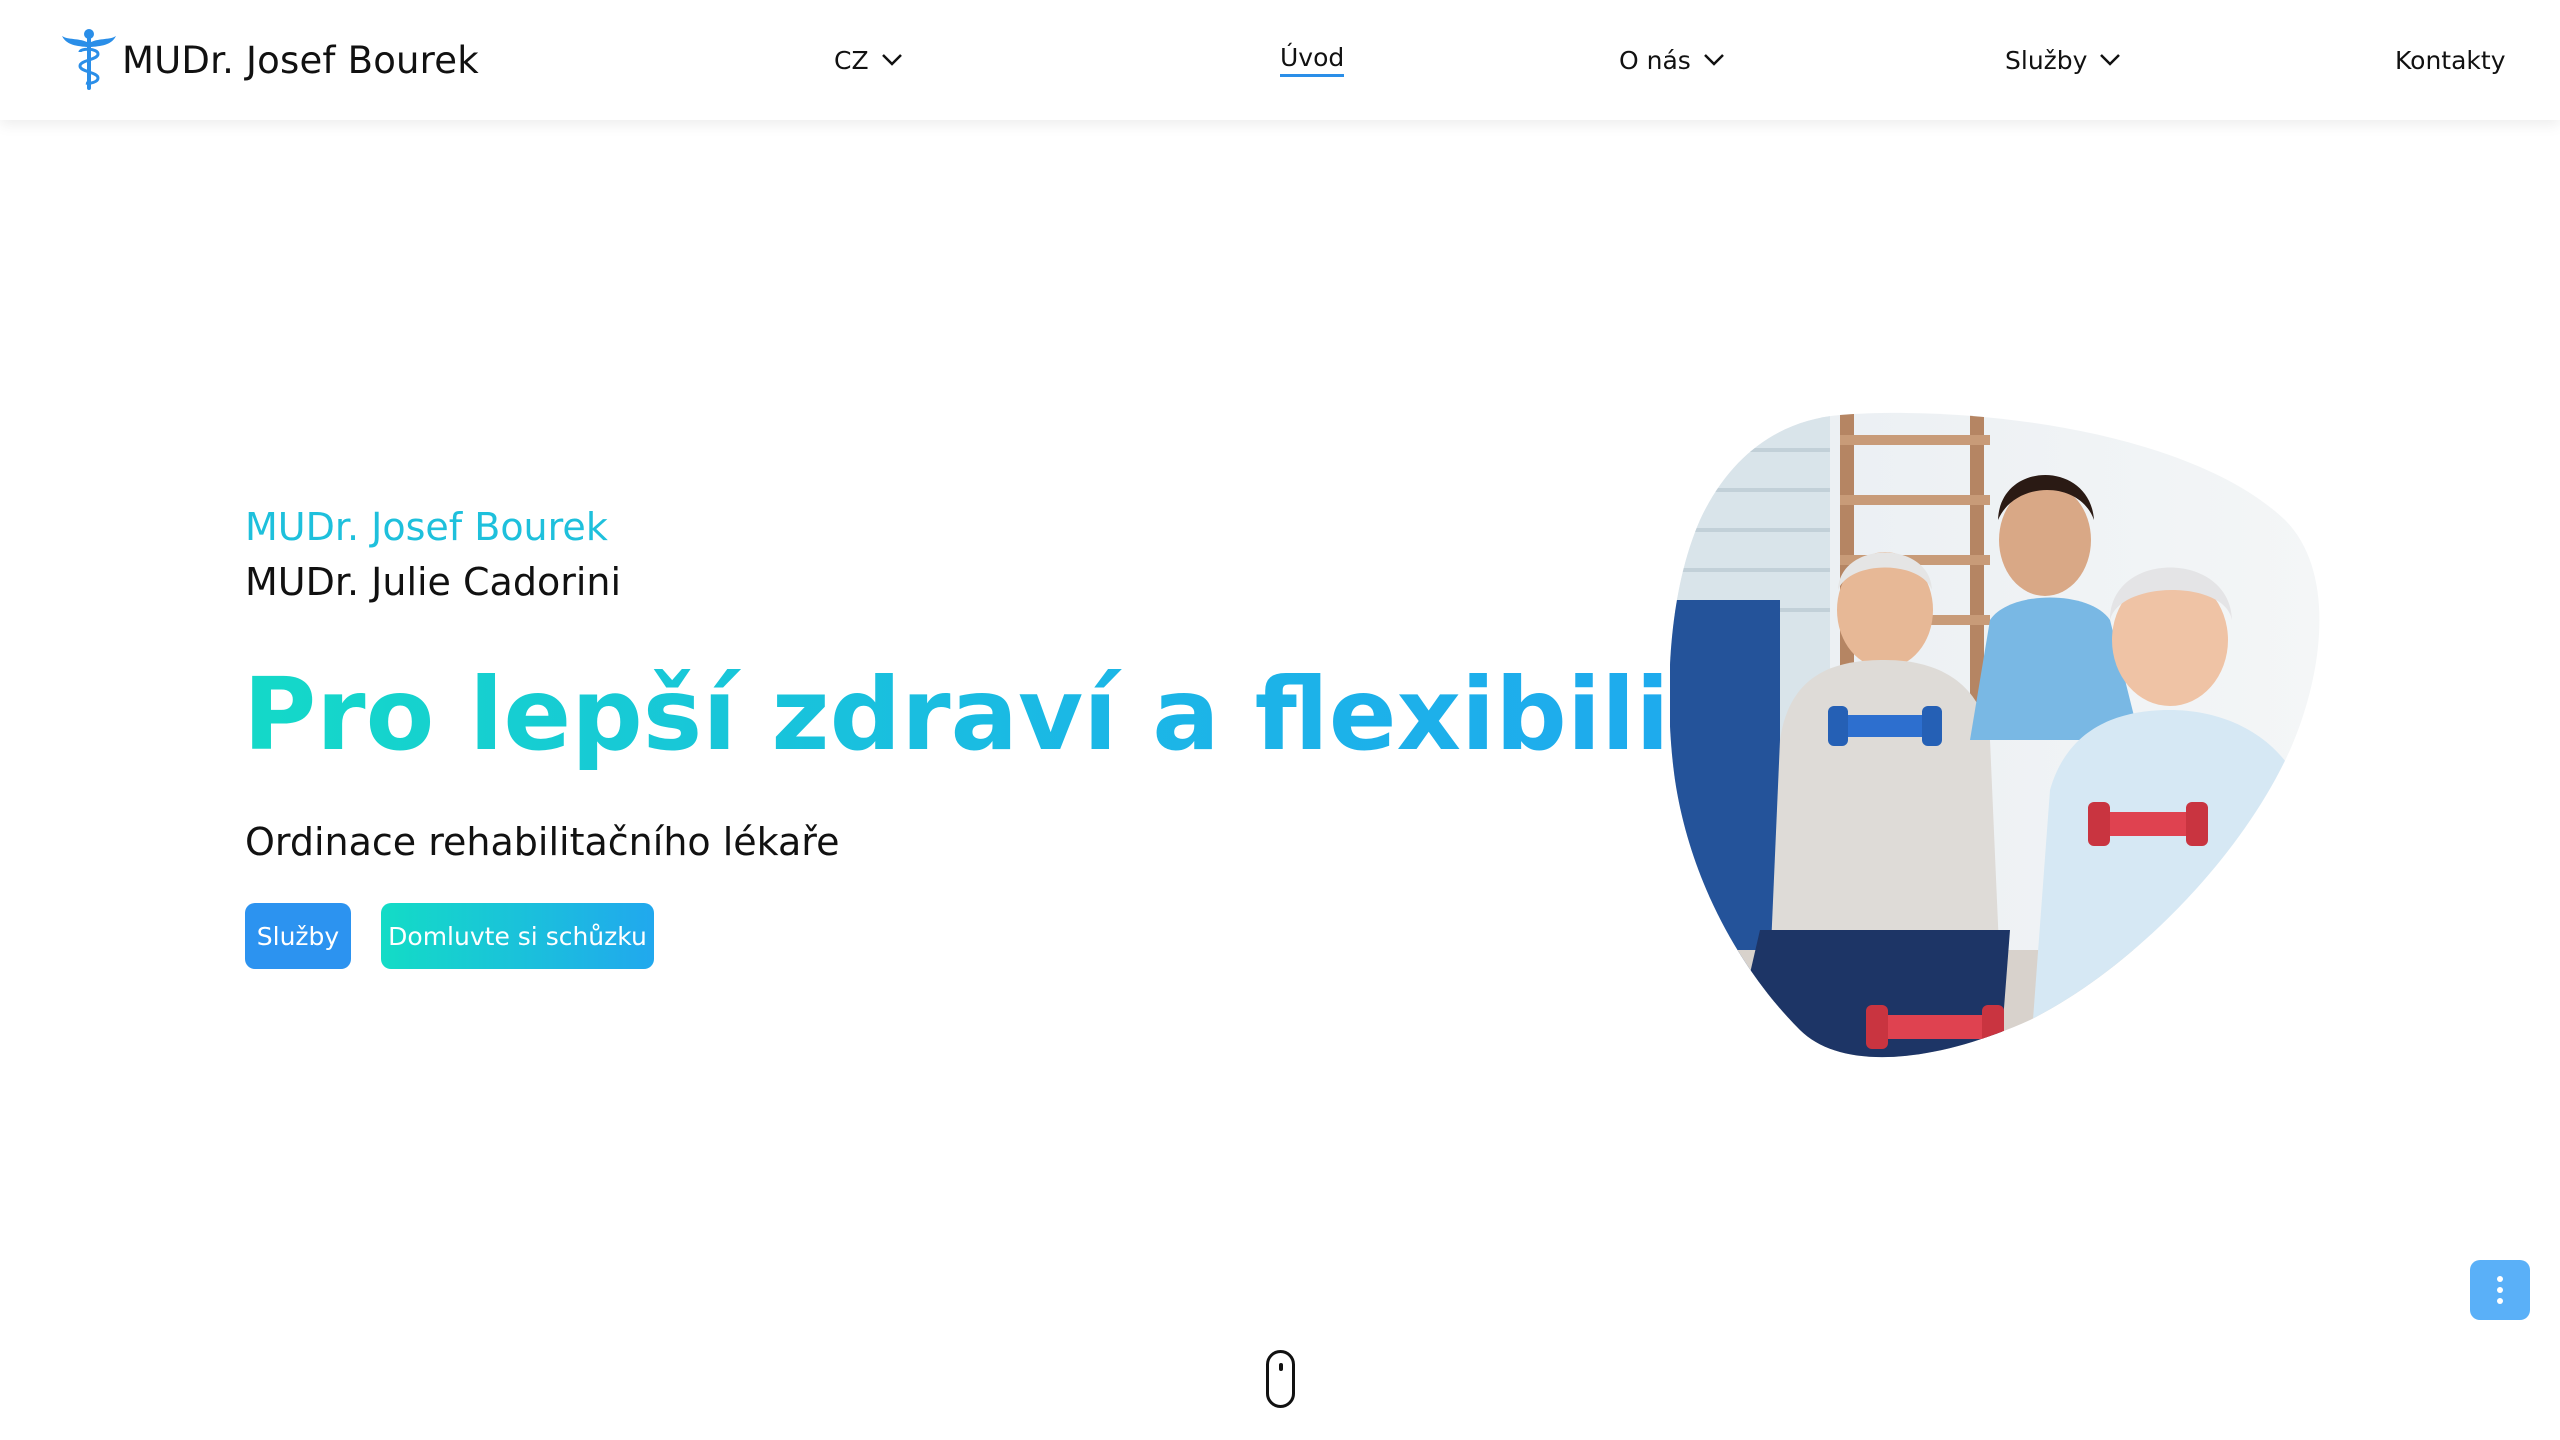 This screenshot has height=1440, width=2560. I want to click on mouse-scroll-icon, so click(1280, 1379).